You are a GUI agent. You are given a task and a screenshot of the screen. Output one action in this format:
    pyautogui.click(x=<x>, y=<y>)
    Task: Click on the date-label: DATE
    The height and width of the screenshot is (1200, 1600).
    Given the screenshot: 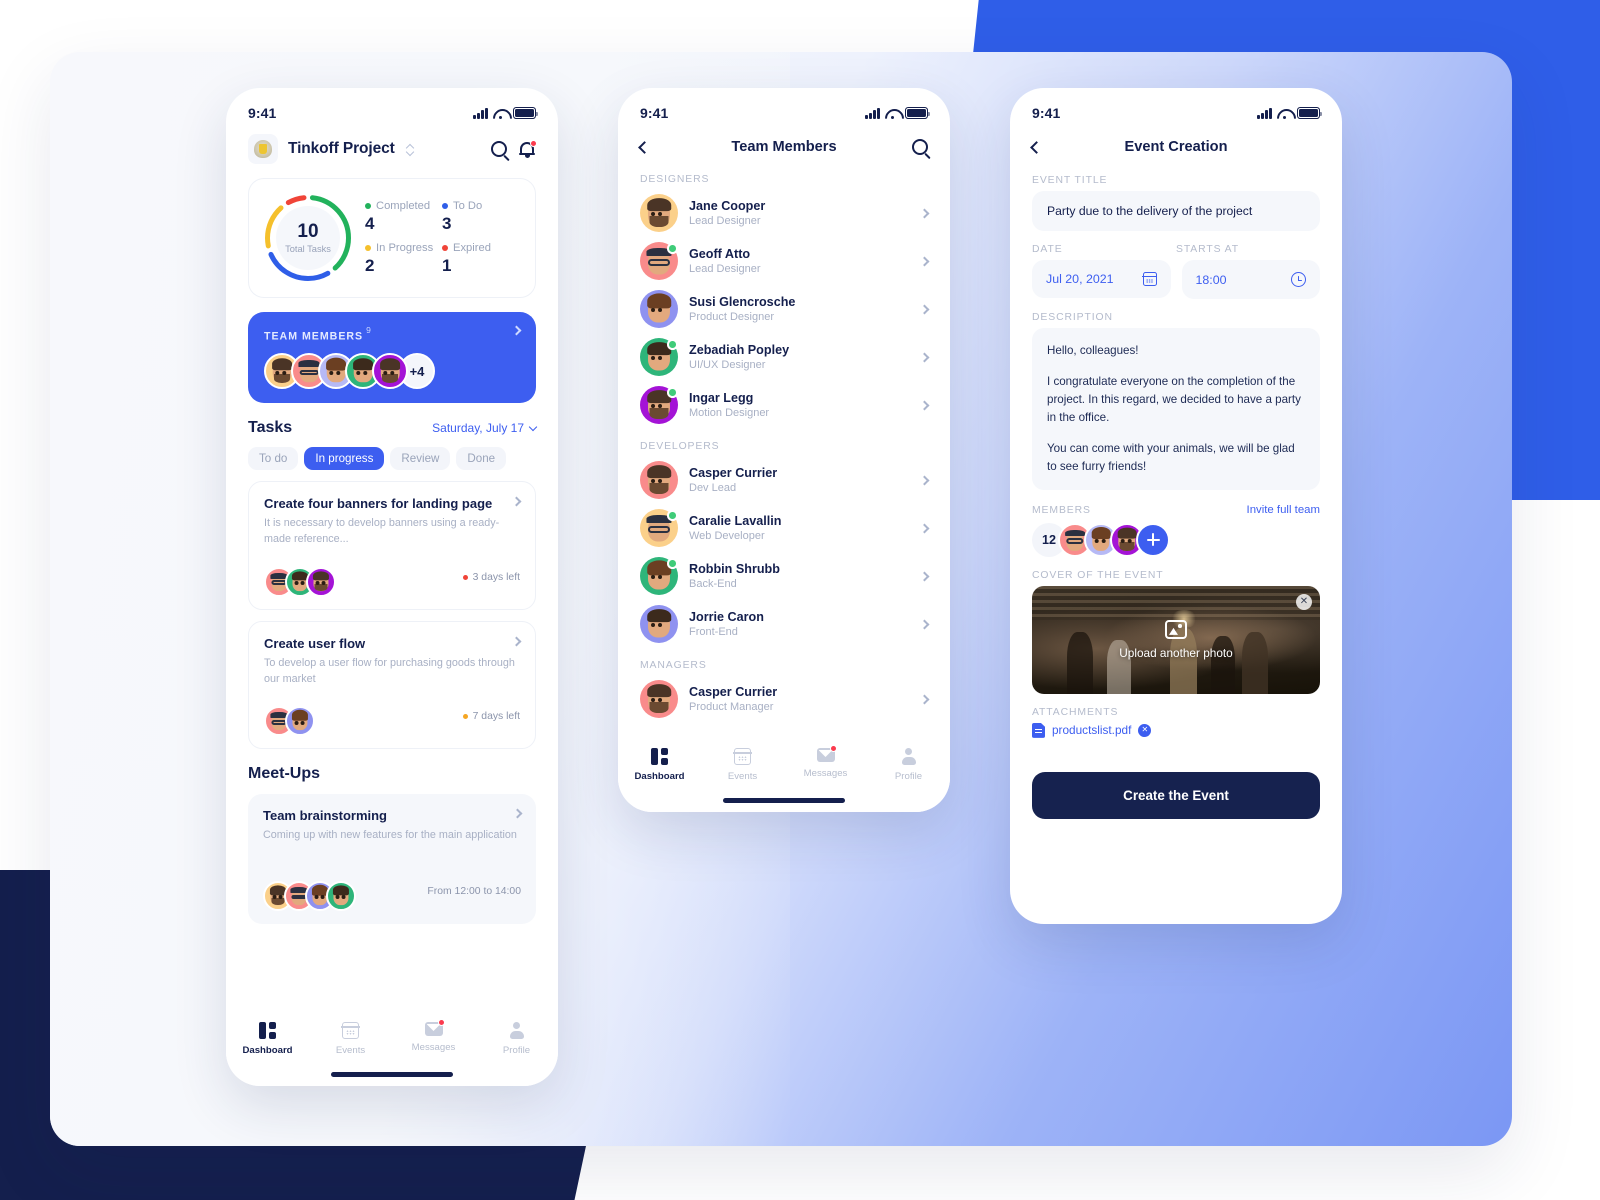 What is the action you would take?
    pyautogui.click(x=1047, y=249)
    